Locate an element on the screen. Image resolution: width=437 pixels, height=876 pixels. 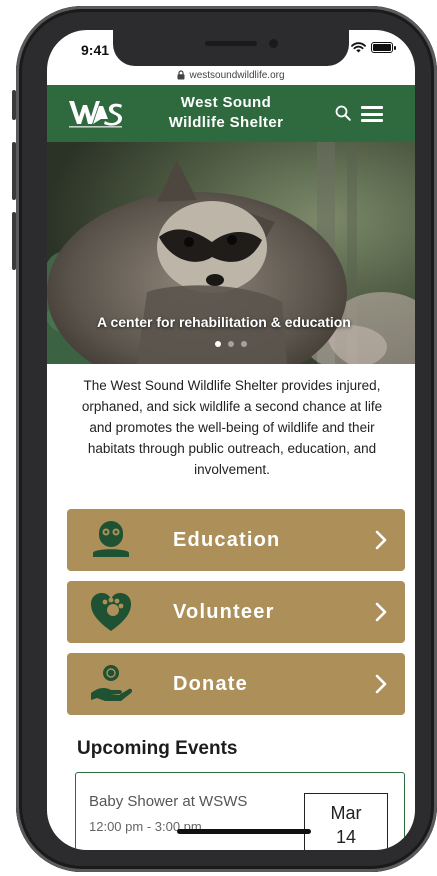
hand-coin-icon is located at coordinates (112, 683).